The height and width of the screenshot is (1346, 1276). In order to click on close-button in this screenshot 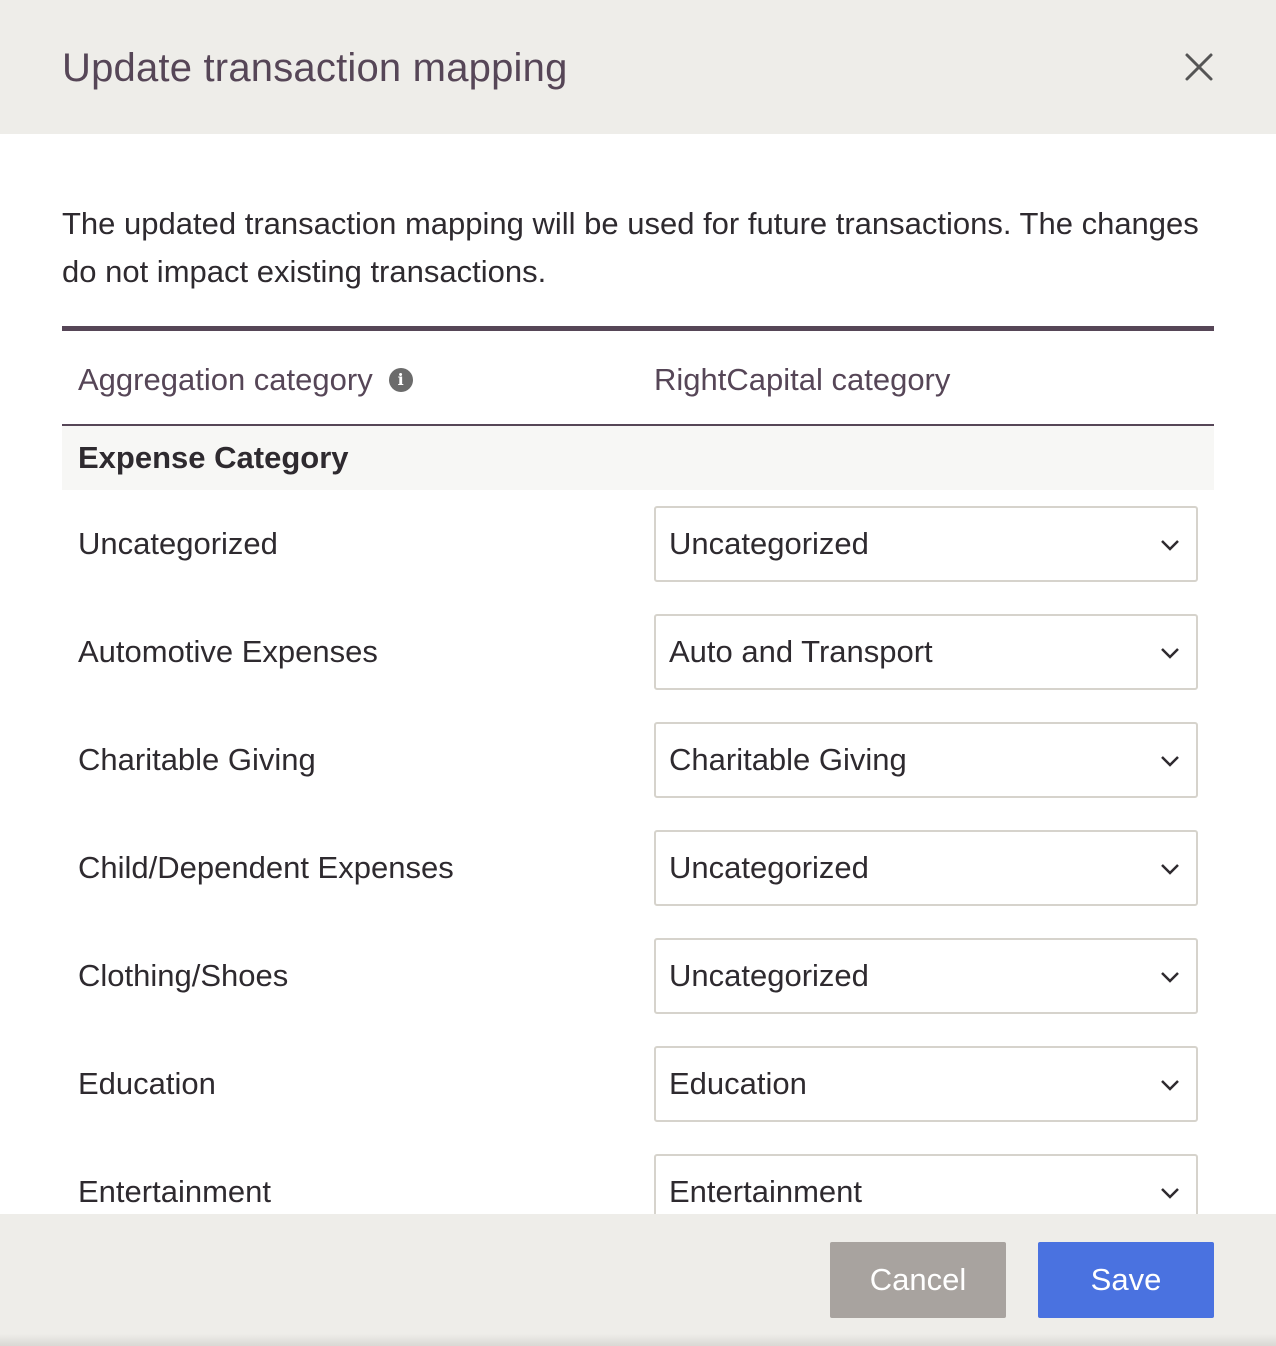, I will do `click(1199, 67)`.